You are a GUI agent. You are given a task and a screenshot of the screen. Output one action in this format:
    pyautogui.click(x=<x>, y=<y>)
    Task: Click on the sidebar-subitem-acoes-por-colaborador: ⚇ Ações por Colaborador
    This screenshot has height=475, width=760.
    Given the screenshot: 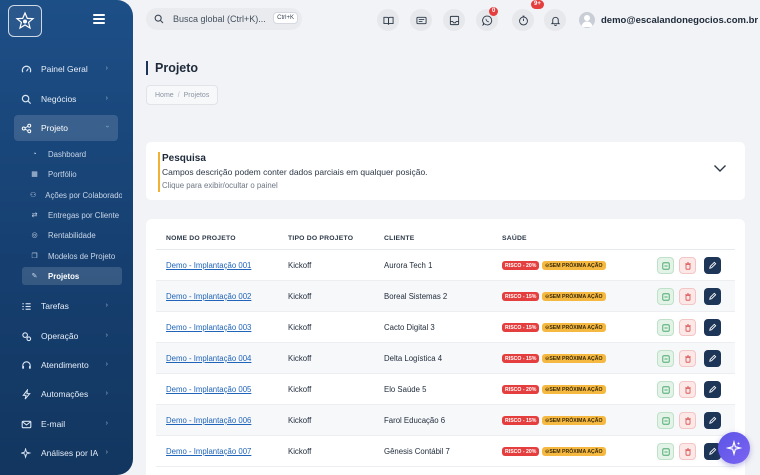 What is the action you would take?
    pyautogui.click(x=72, y=195)
    